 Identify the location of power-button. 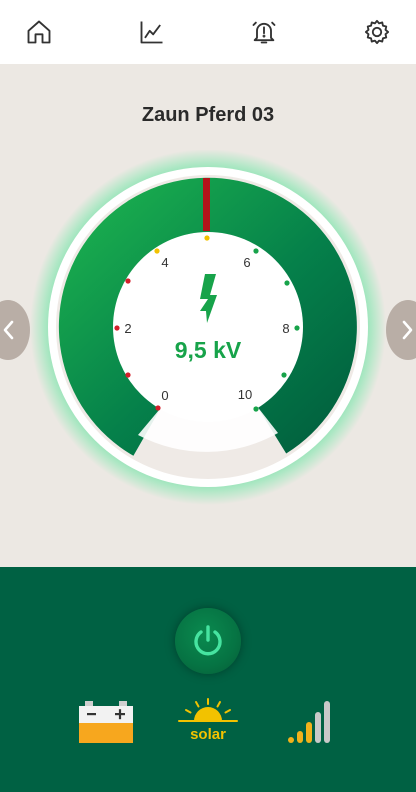
(208, 641).